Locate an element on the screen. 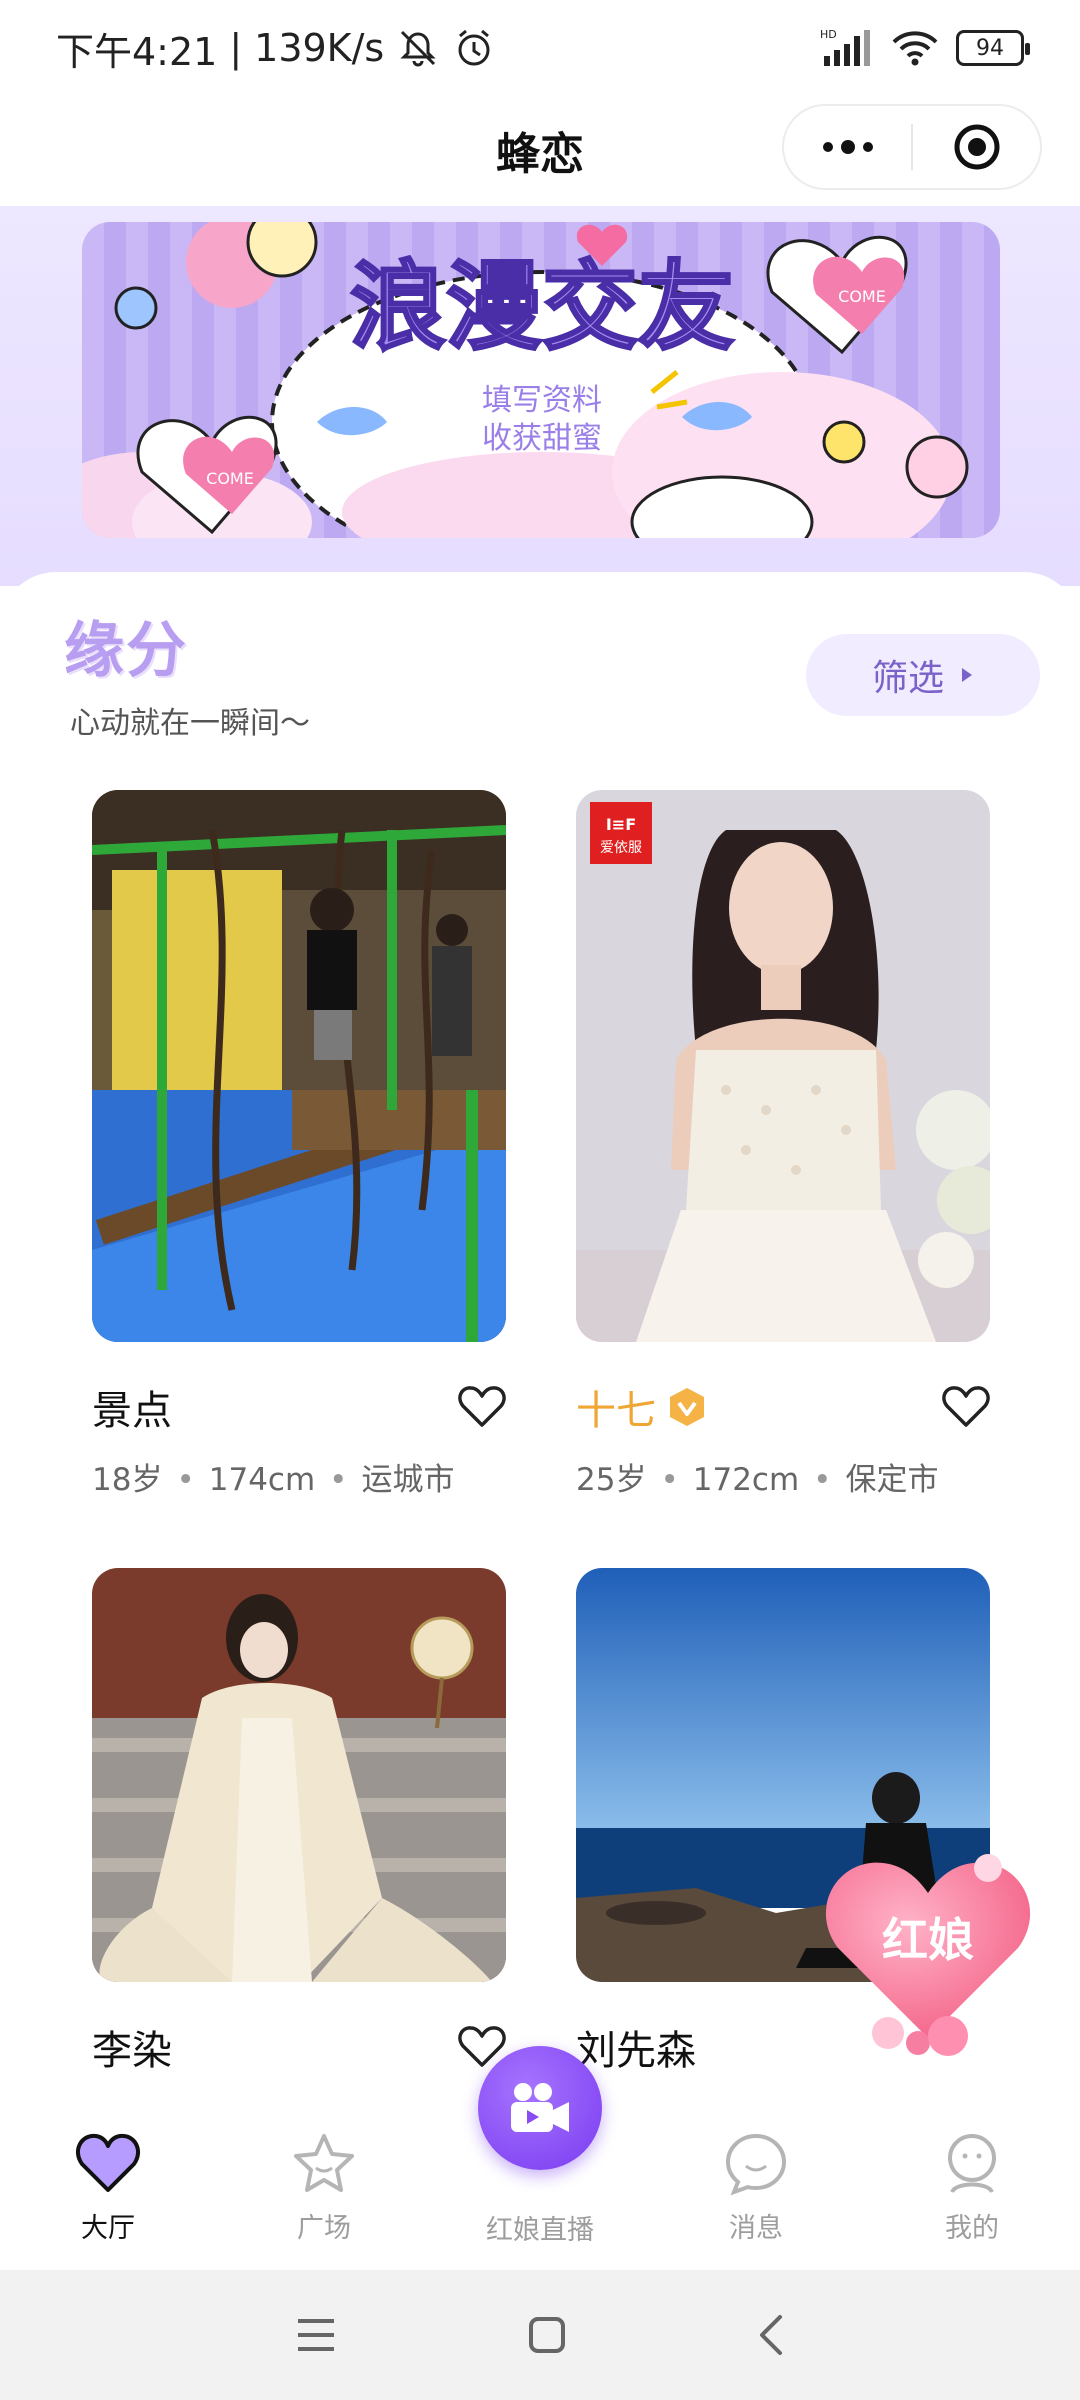 This screenshot has width=1080, height=2400. battery-icon: 94 is located at coordinates (993, 48).